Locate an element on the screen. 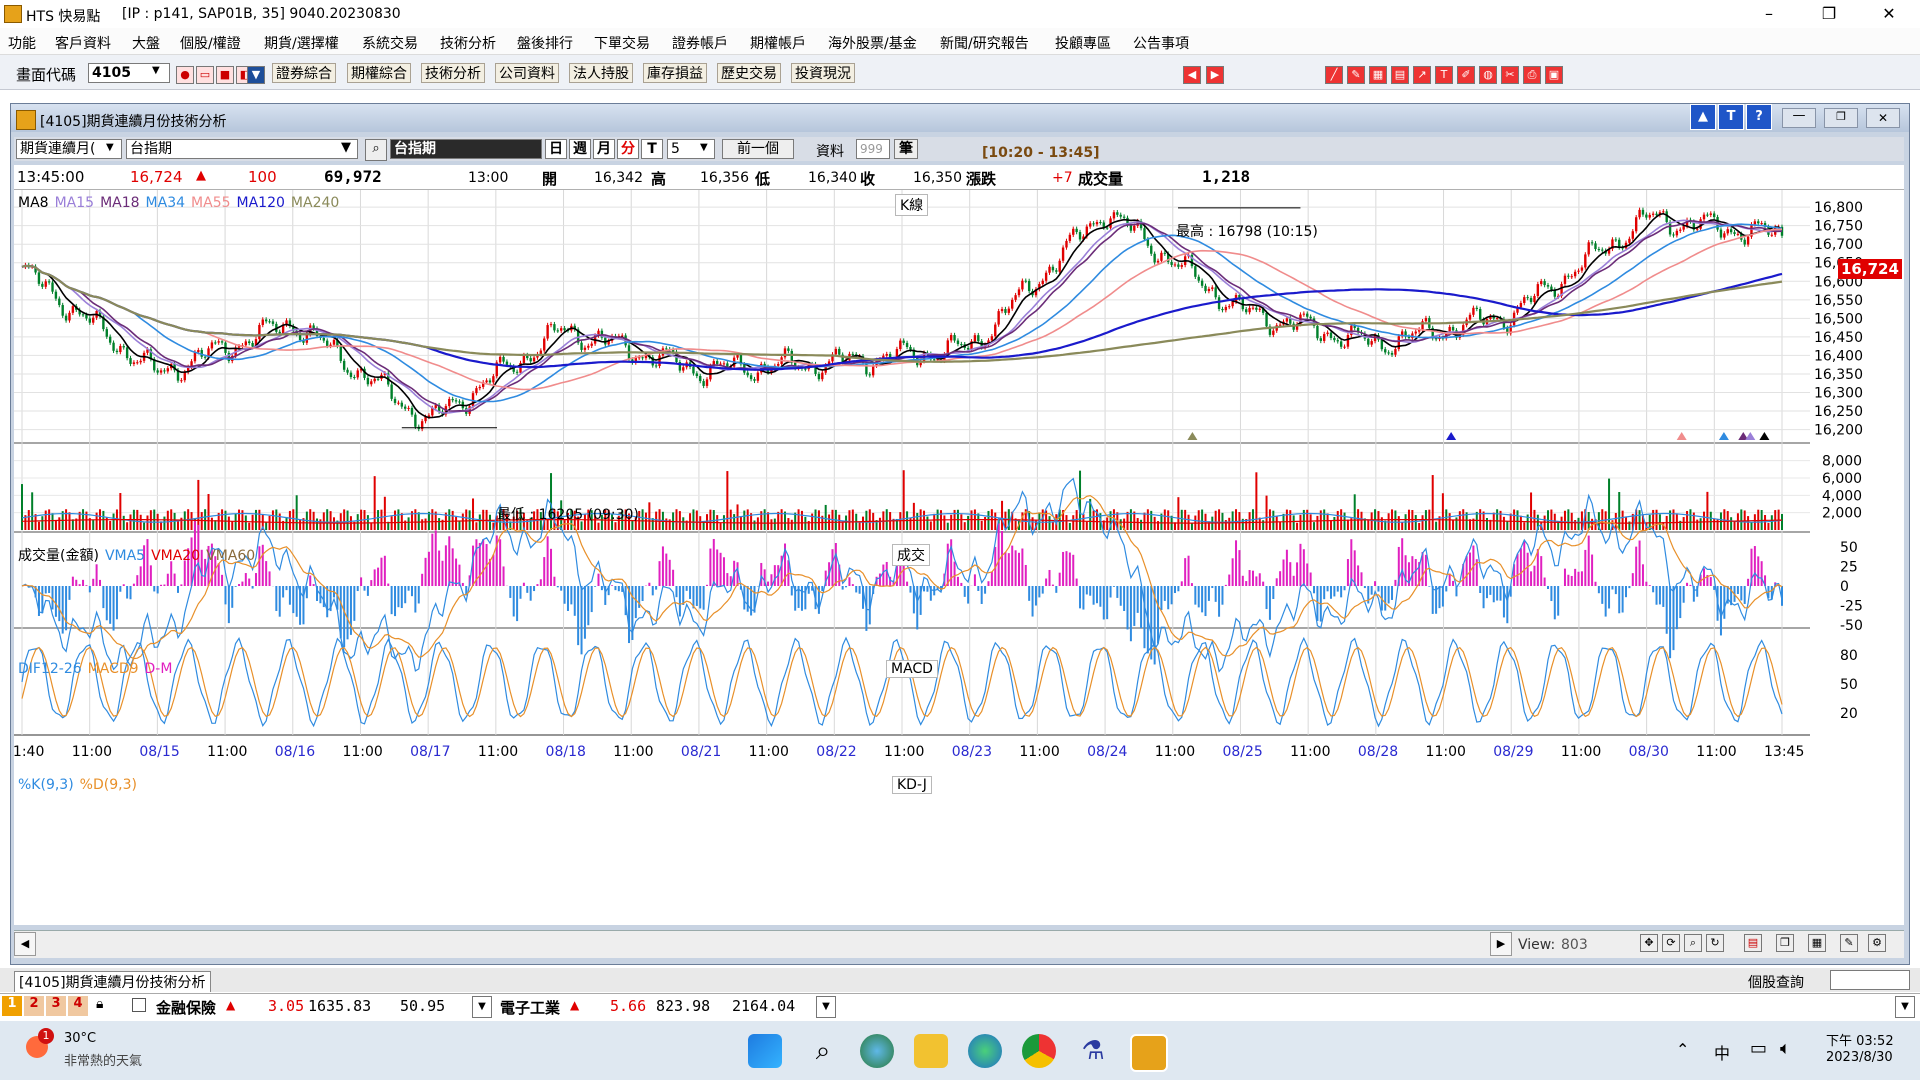  page-tab-2: 2 is located at coordinates (34, 1006).